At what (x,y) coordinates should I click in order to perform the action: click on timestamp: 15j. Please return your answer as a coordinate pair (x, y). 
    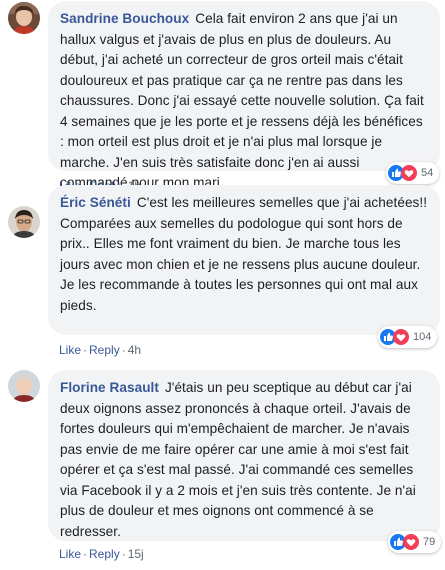
    Looking at the image, I should click on (136, 554).